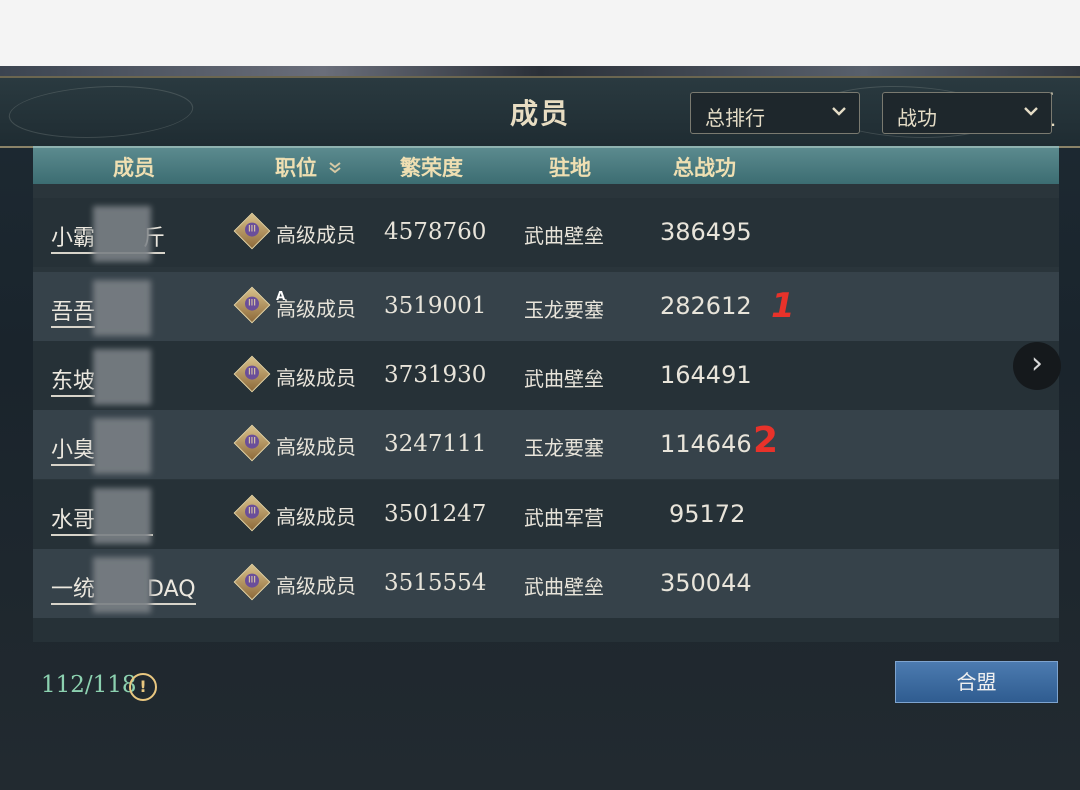 Image resolution: width=1080 pixels, height=790 pixels. Describe the element at coordinates (706, 583) in the screenshot. I see `member-merit: 350044` at that location.